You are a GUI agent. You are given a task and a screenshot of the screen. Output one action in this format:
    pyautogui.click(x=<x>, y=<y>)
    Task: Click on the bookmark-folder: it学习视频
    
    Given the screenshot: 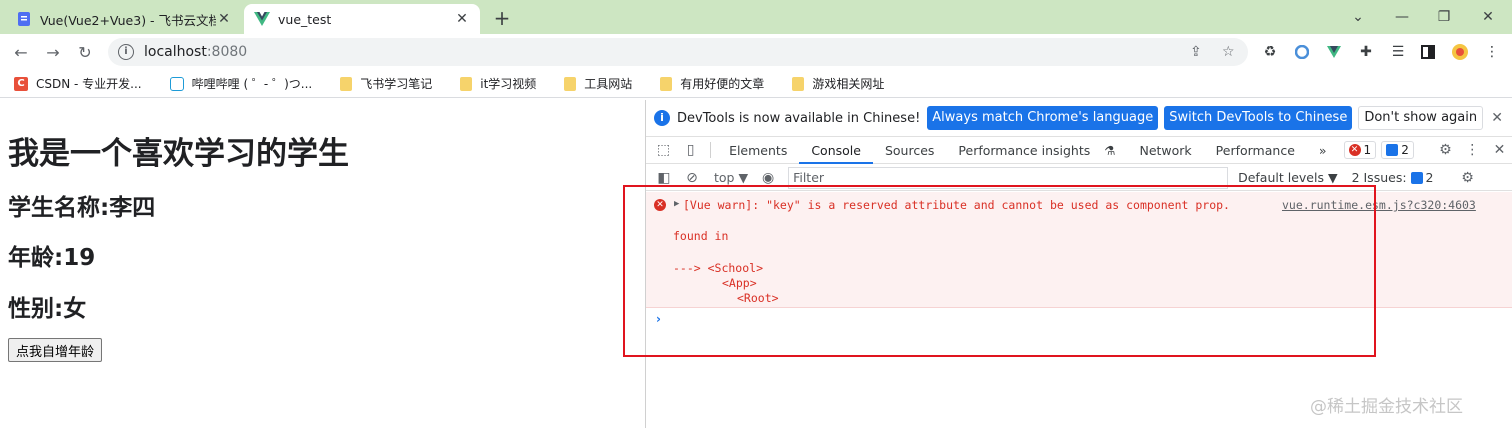 What is the action you would take?
    pyautogui.click(x=498, y=83)
    